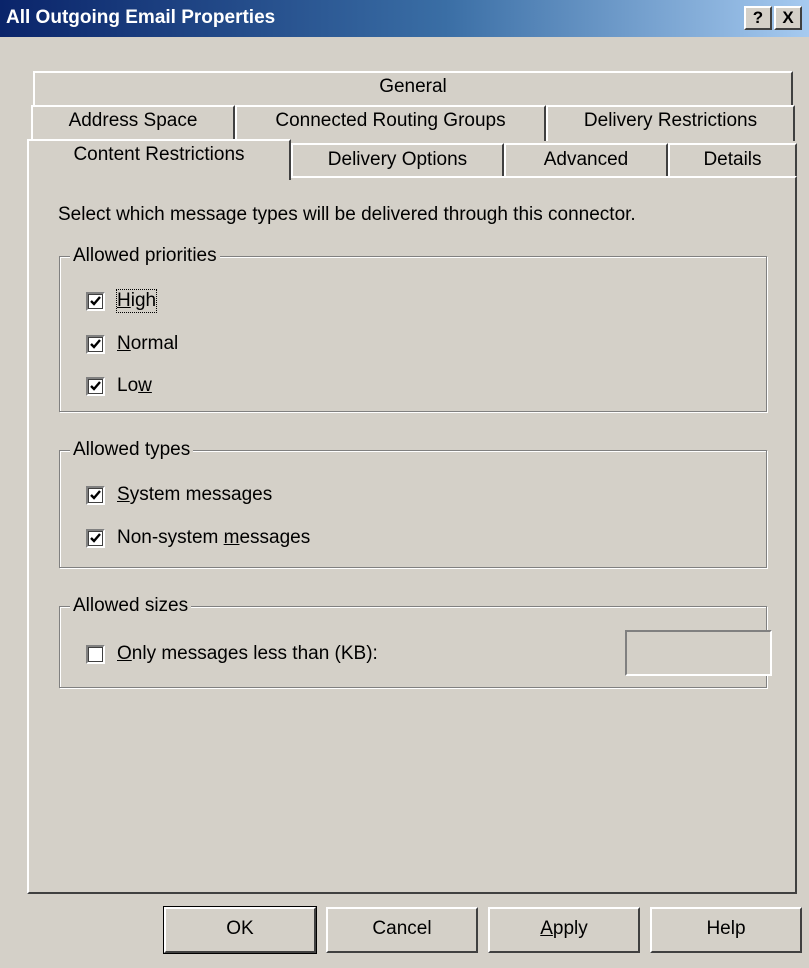 The width and height of the screenshot is (809, 968). I want to click on tab-label: Details, so click(732, 159).